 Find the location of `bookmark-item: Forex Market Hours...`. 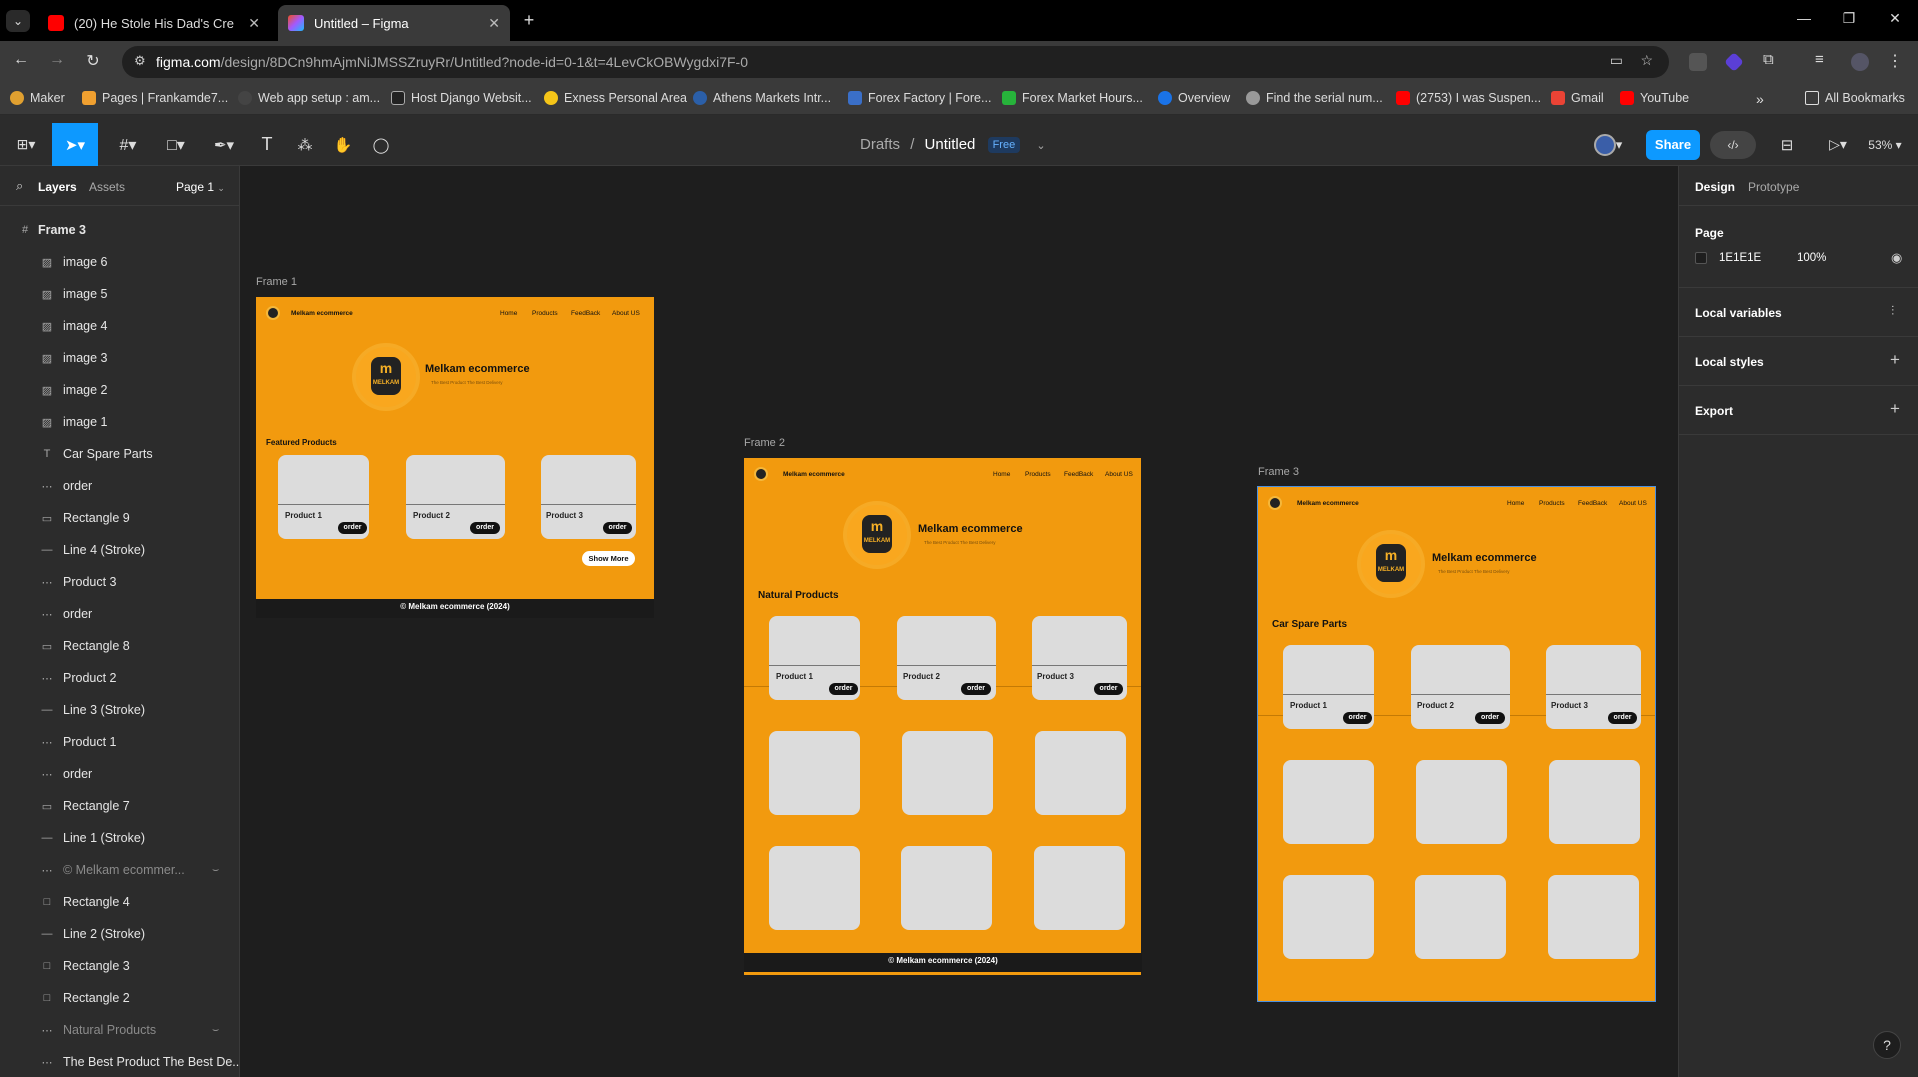

bookmark-item: Forex Market Hours... is located at coordinates (1072, 98).